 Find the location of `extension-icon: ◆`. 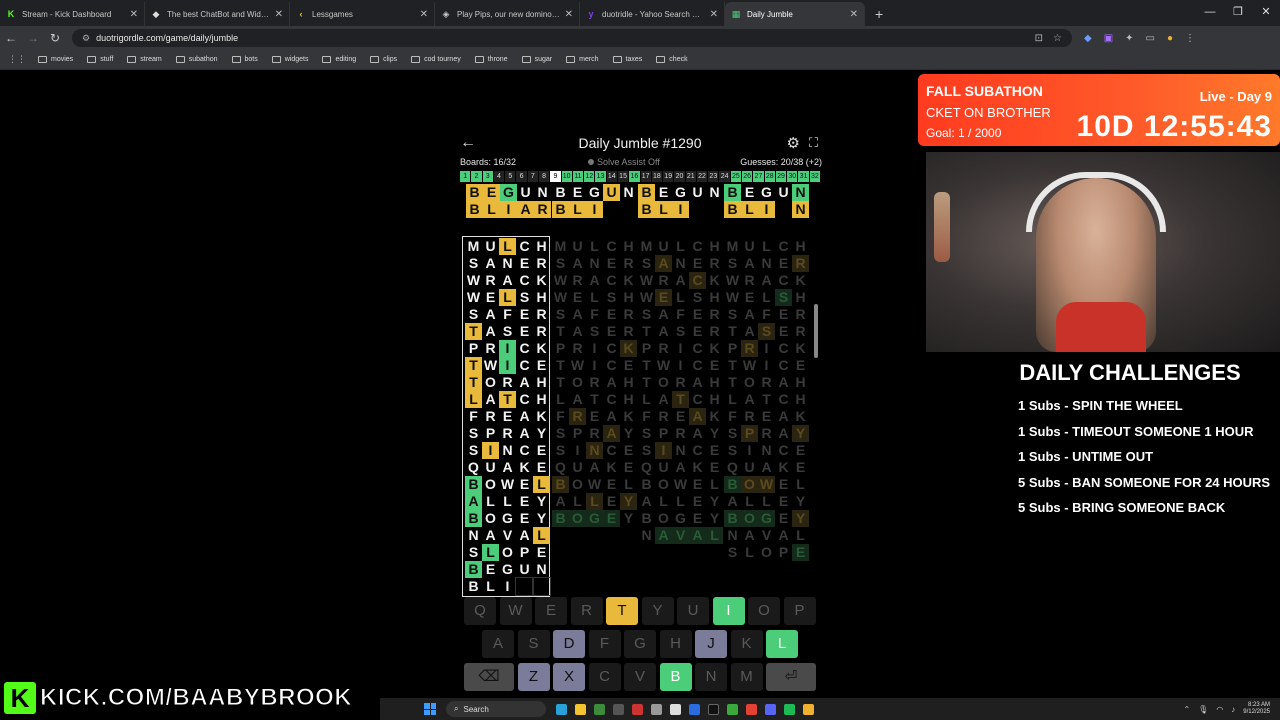

extension-icon: ◆ is located at coordinates (1088, 38).